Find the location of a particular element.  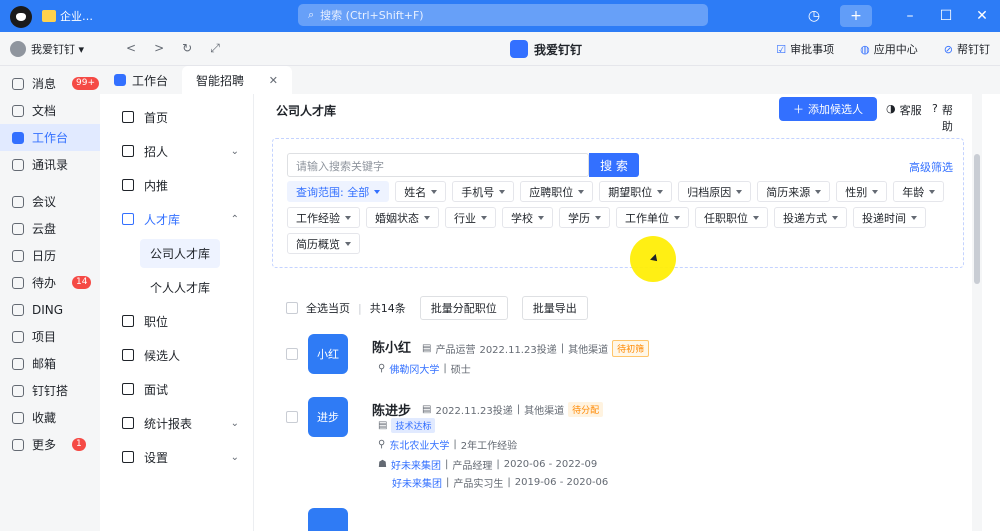

bulk-assign-button: 批量分配职位 is located at coordinates (463, 308).